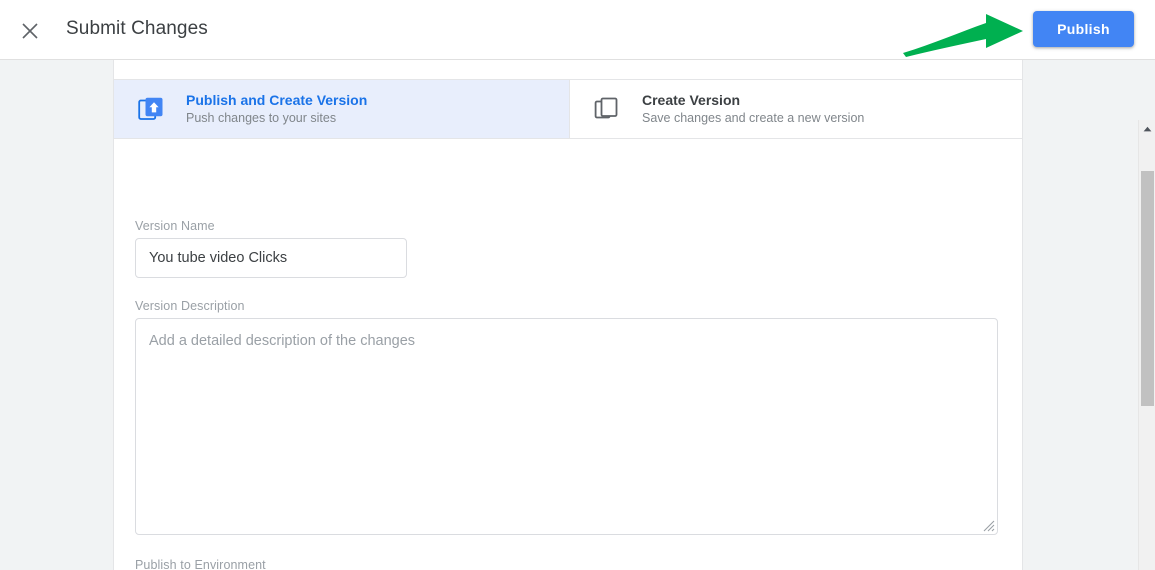 This screenshot has width=1155, height=570. What do you see at coordinates (261, 118) in the screenshot?
I see `tab-subtitle: Push changes to your sites` at bounding box center [261, 118].